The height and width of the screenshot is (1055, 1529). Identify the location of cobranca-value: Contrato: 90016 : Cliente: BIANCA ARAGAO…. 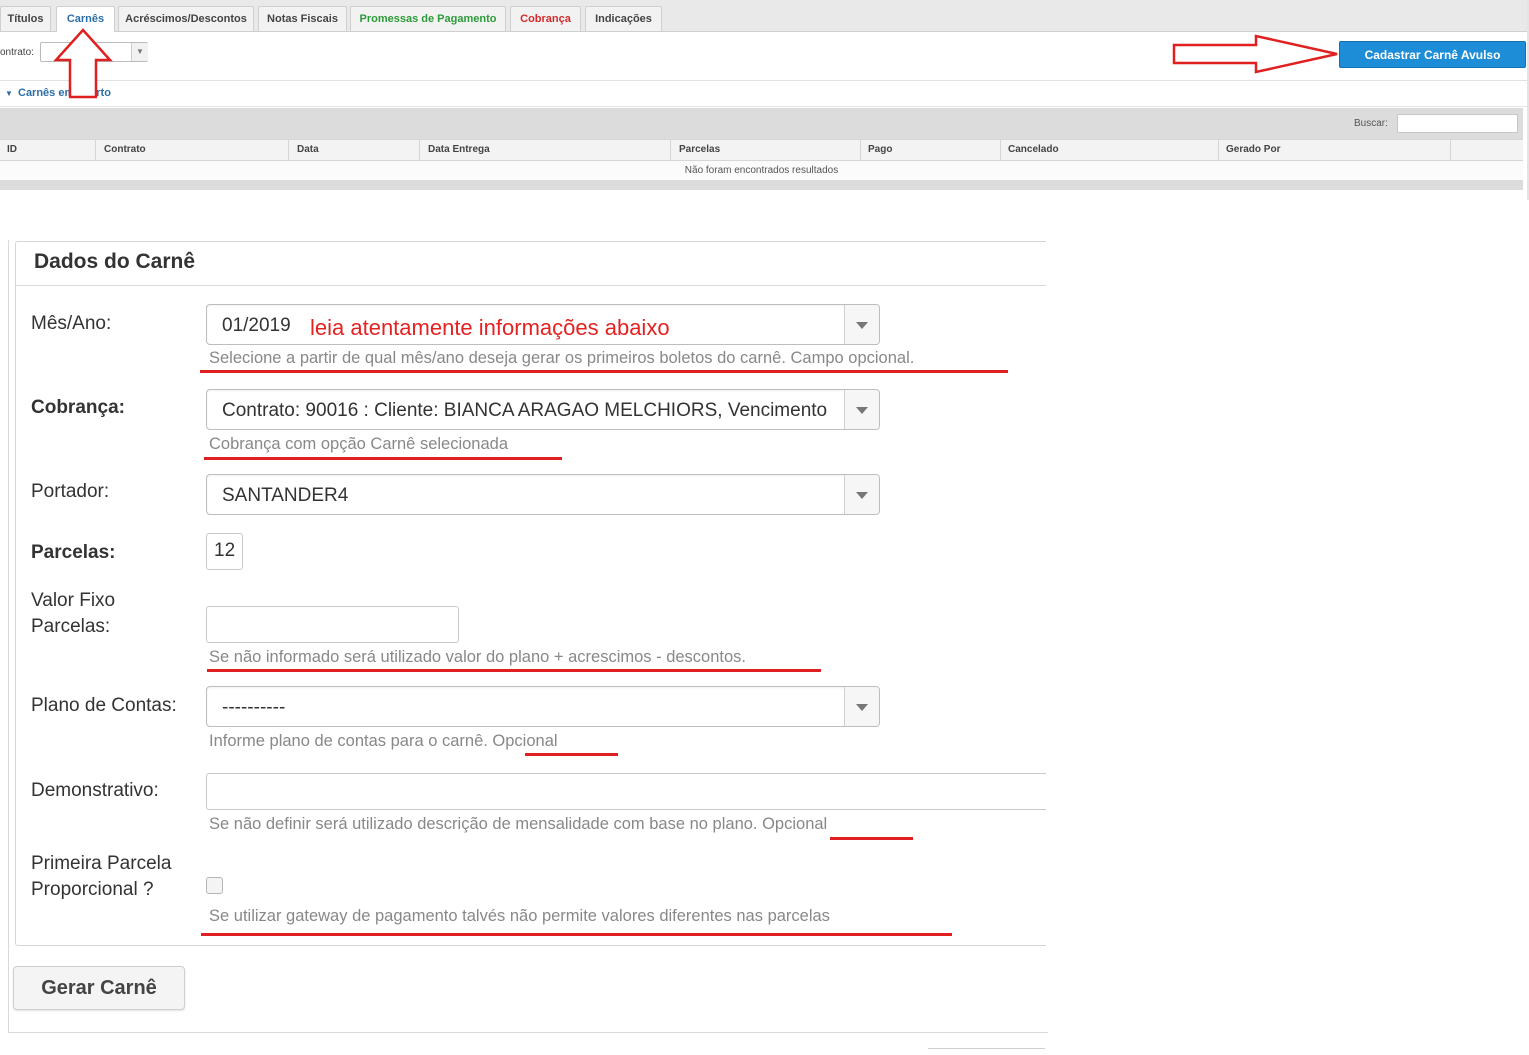
(525, 410).